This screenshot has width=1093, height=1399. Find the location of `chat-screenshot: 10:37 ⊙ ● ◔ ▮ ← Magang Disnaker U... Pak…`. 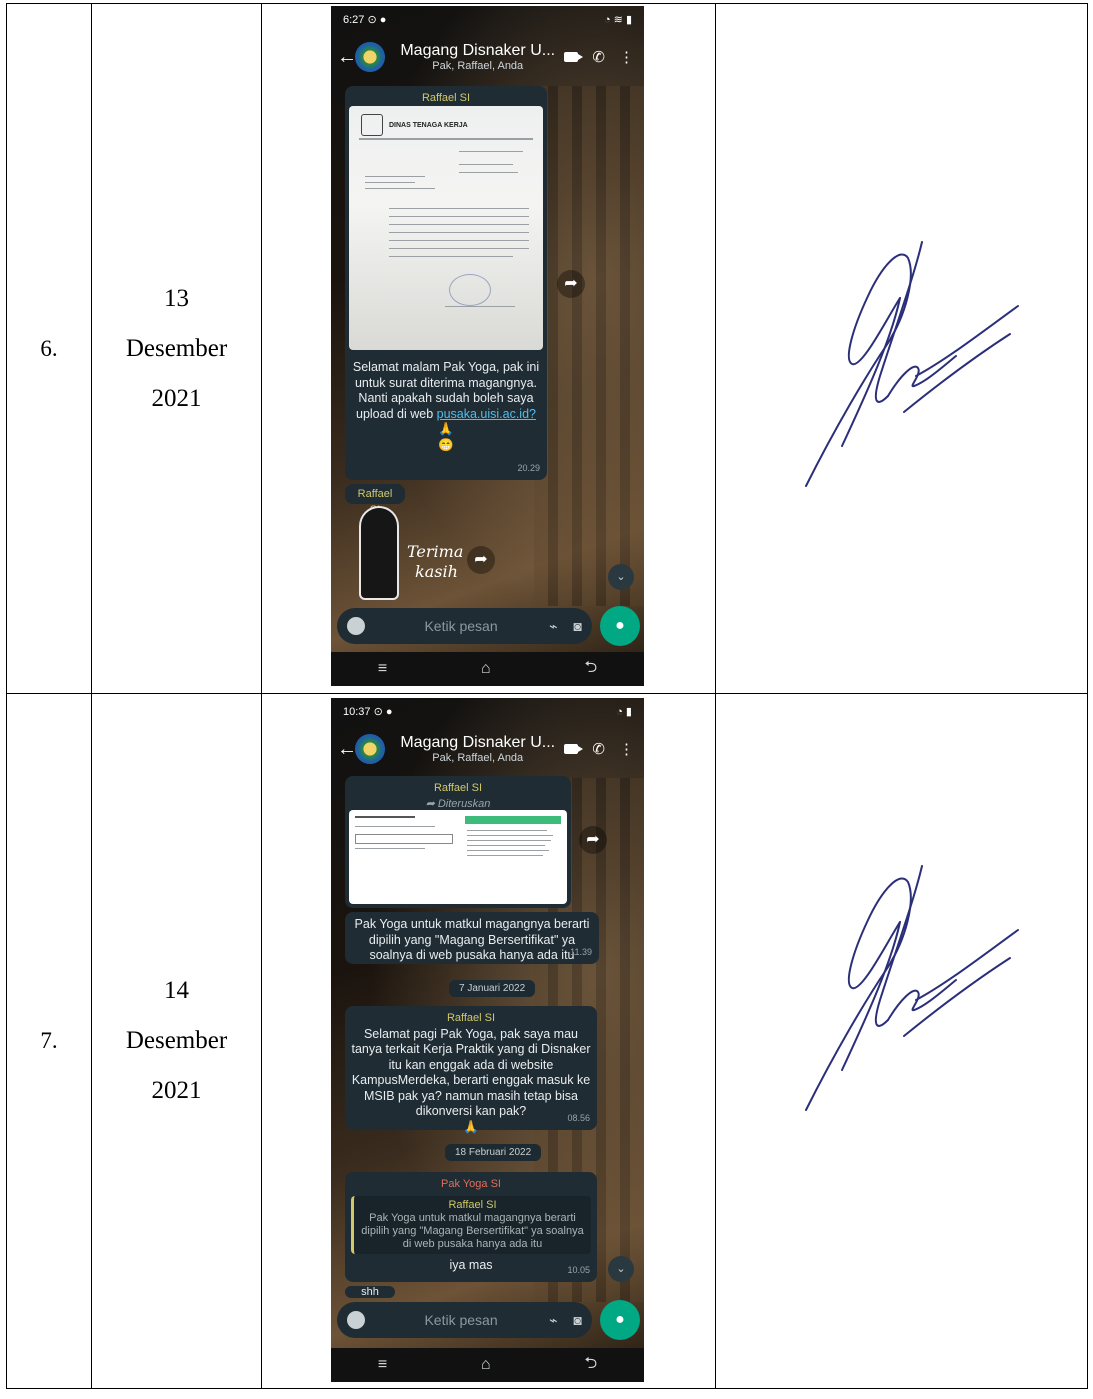

chat-screenshot: 10:37 ⊙ ● ◔ ▮ ← Magang Disnaker U... Pak… is located at coordinates (487, 1040).